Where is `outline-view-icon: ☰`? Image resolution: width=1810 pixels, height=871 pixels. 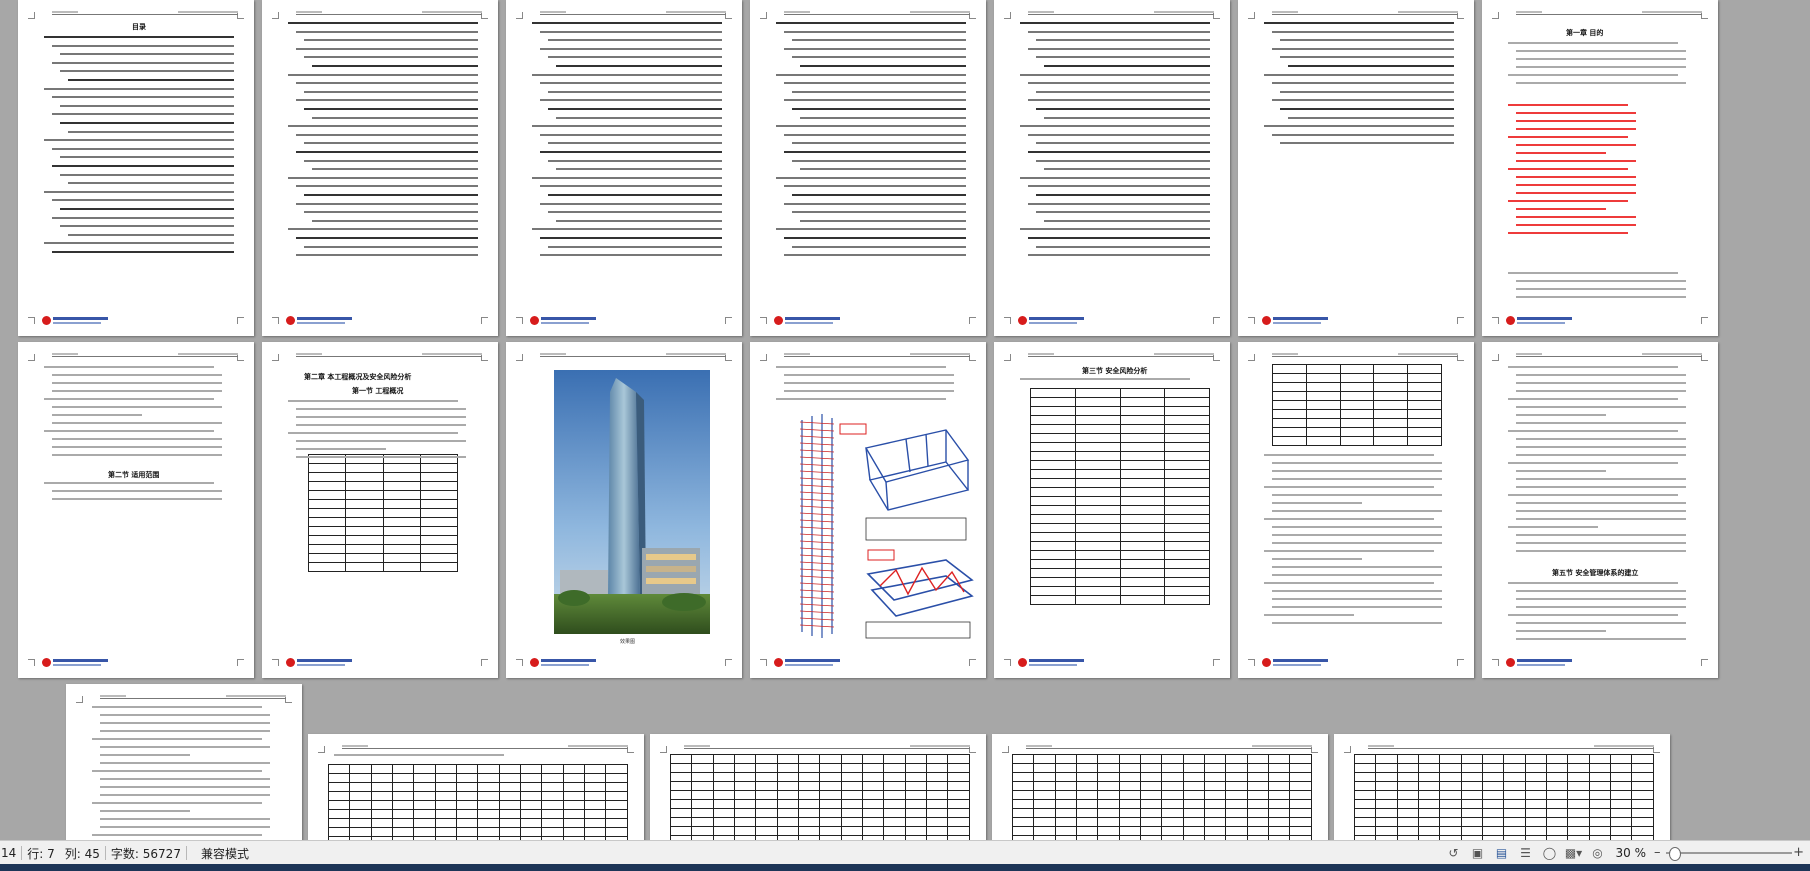
outline-view-icon: ☰ is located at coordinates (1526, 853).